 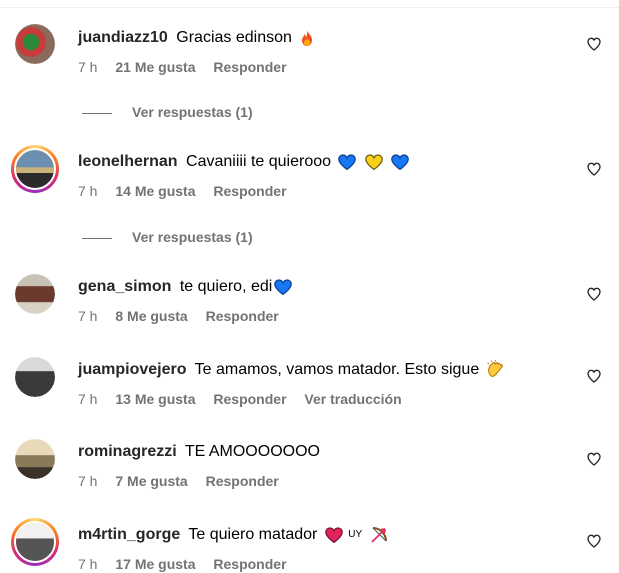 What do you see at coordinates (334, 535) in the screenshot?
I see `red-heart-icon` at bounding box center [334, 535].